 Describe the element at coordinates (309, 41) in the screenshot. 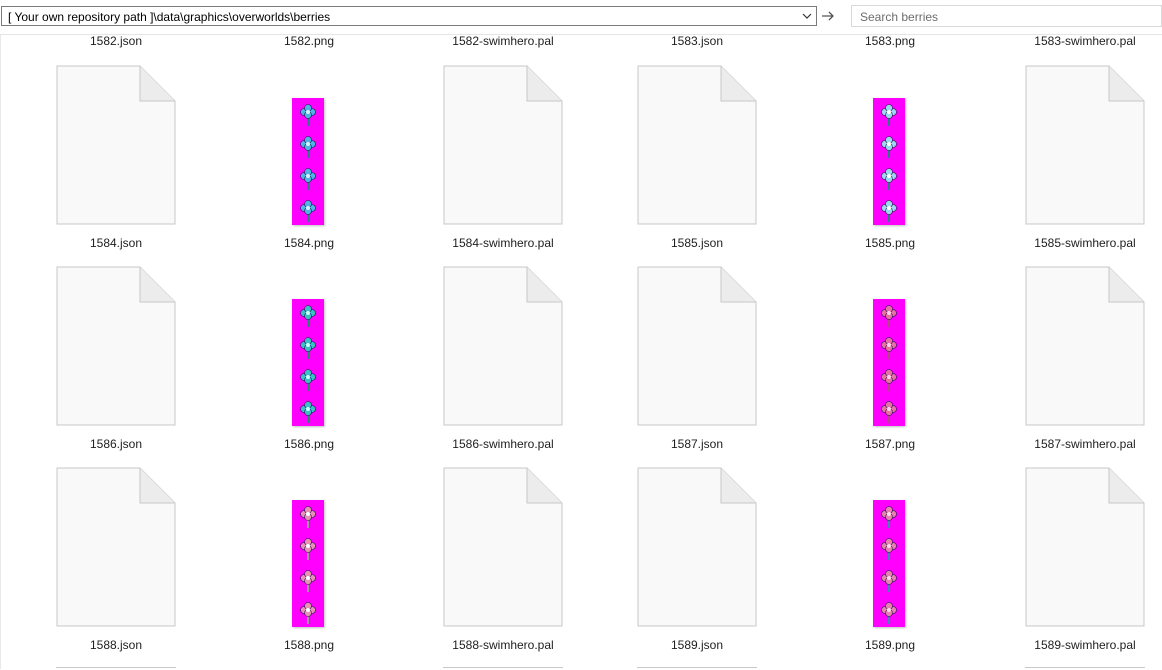

I see `file-name-label: 1582.png` at that location.